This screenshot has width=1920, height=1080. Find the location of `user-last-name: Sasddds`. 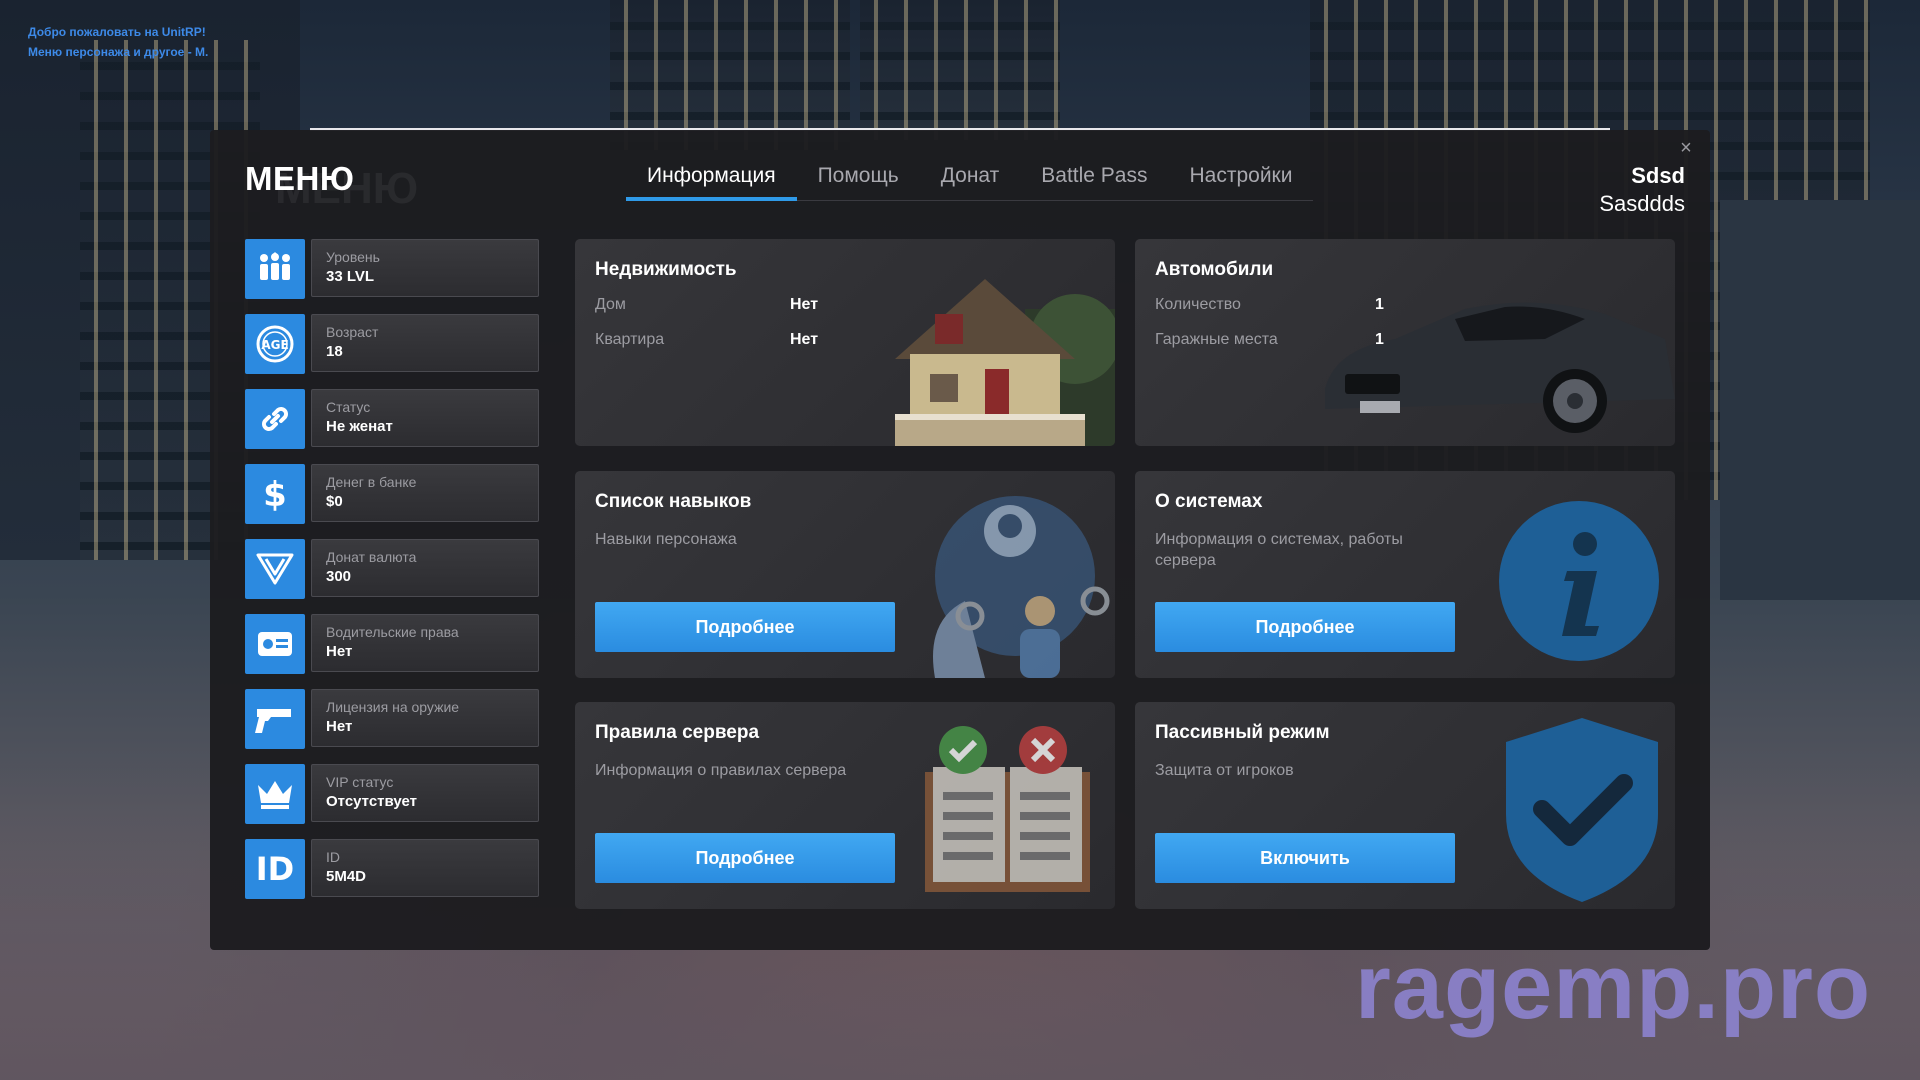

user-last-name: Sasddds is located at coordinates (1642, 203).